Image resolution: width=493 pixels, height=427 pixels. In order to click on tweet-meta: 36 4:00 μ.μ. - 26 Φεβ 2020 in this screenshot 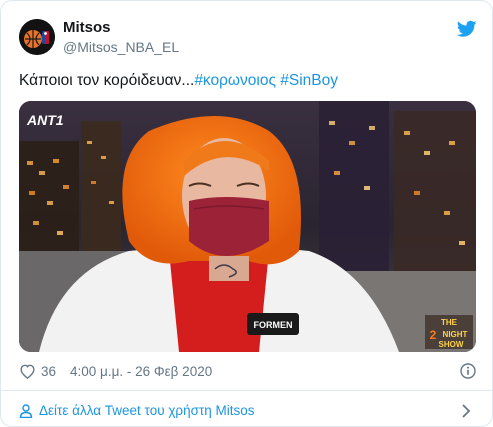, I will do `click(115, 371)`.